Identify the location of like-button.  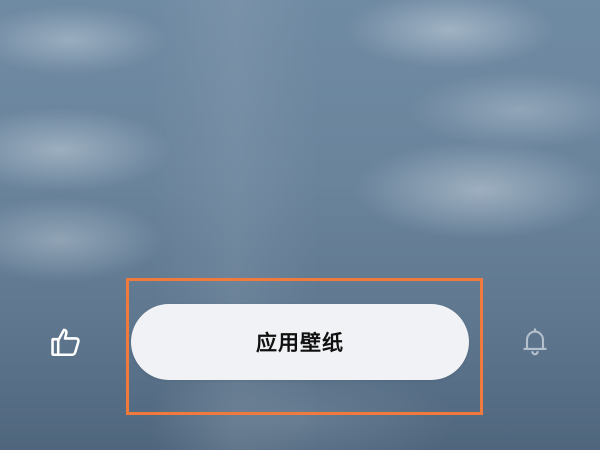
(66, 342).